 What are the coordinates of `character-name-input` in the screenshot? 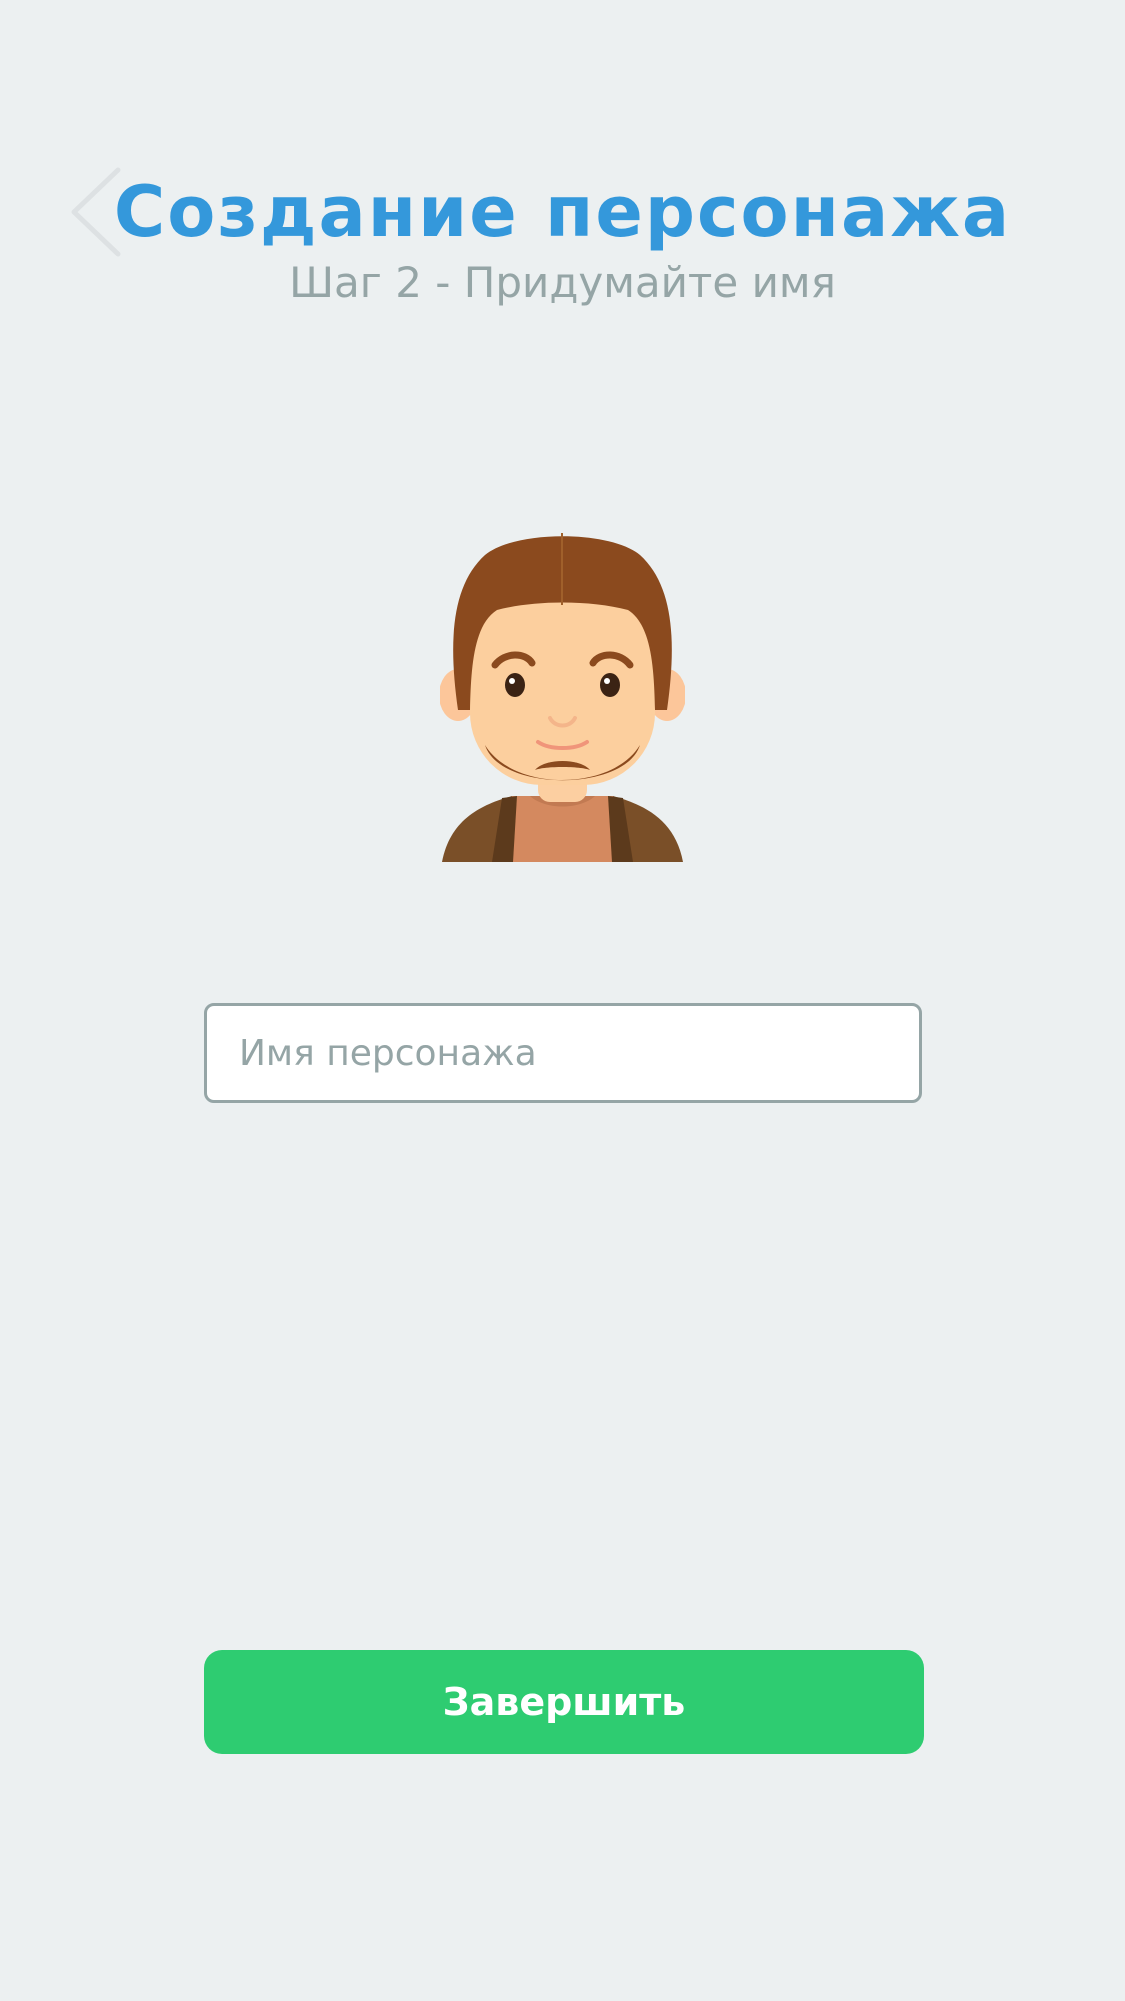 It's located at (563, 1053).